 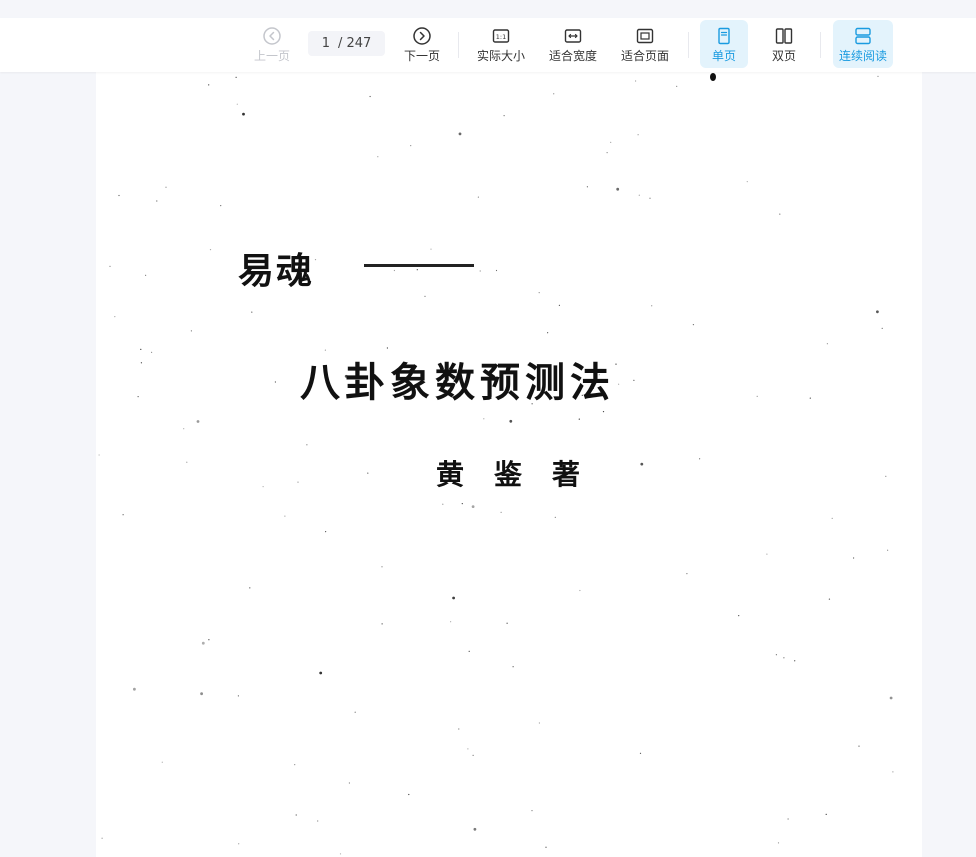 I want to click on fit-page-button: 适合页面, so click(x=645, y=44).